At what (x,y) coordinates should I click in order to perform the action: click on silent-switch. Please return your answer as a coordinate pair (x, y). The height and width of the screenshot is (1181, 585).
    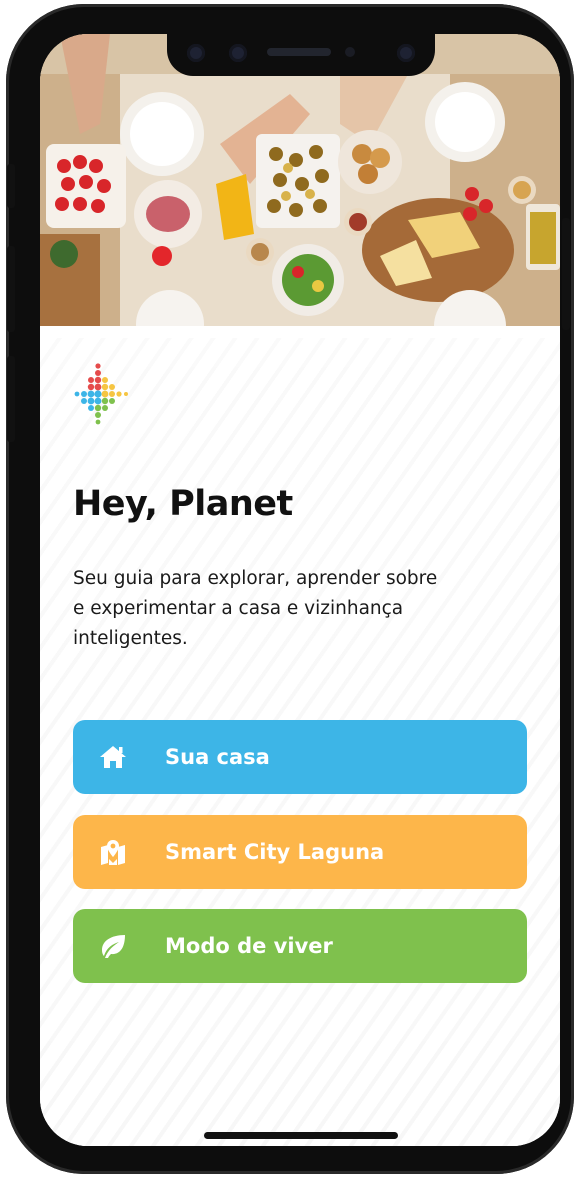
    Looking at the image, I should click on (11, 186).